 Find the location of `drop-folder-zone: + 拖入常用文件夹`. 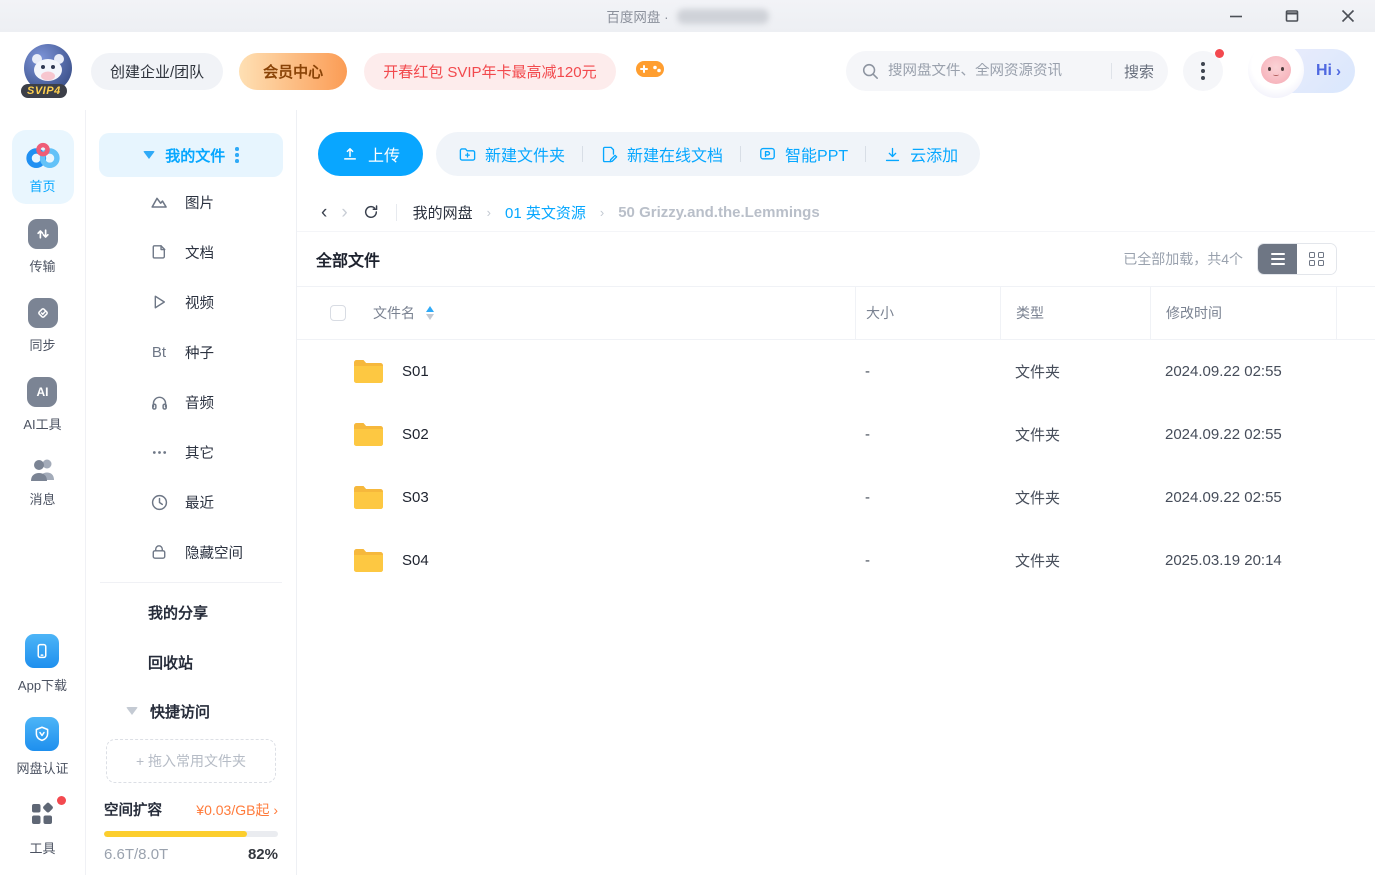

drop-folder-zone: + 拖入常用文件夹 is located at coordinates (191, 761).